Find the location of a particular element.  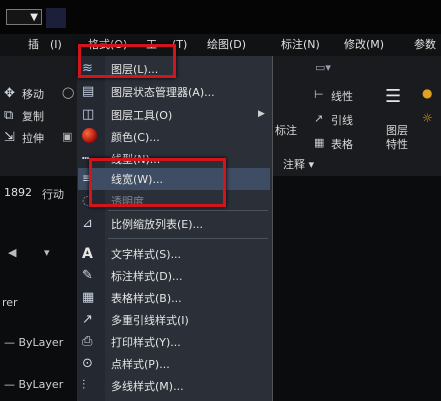

leader-icon: ↗ is located at coordinates (318, 118).